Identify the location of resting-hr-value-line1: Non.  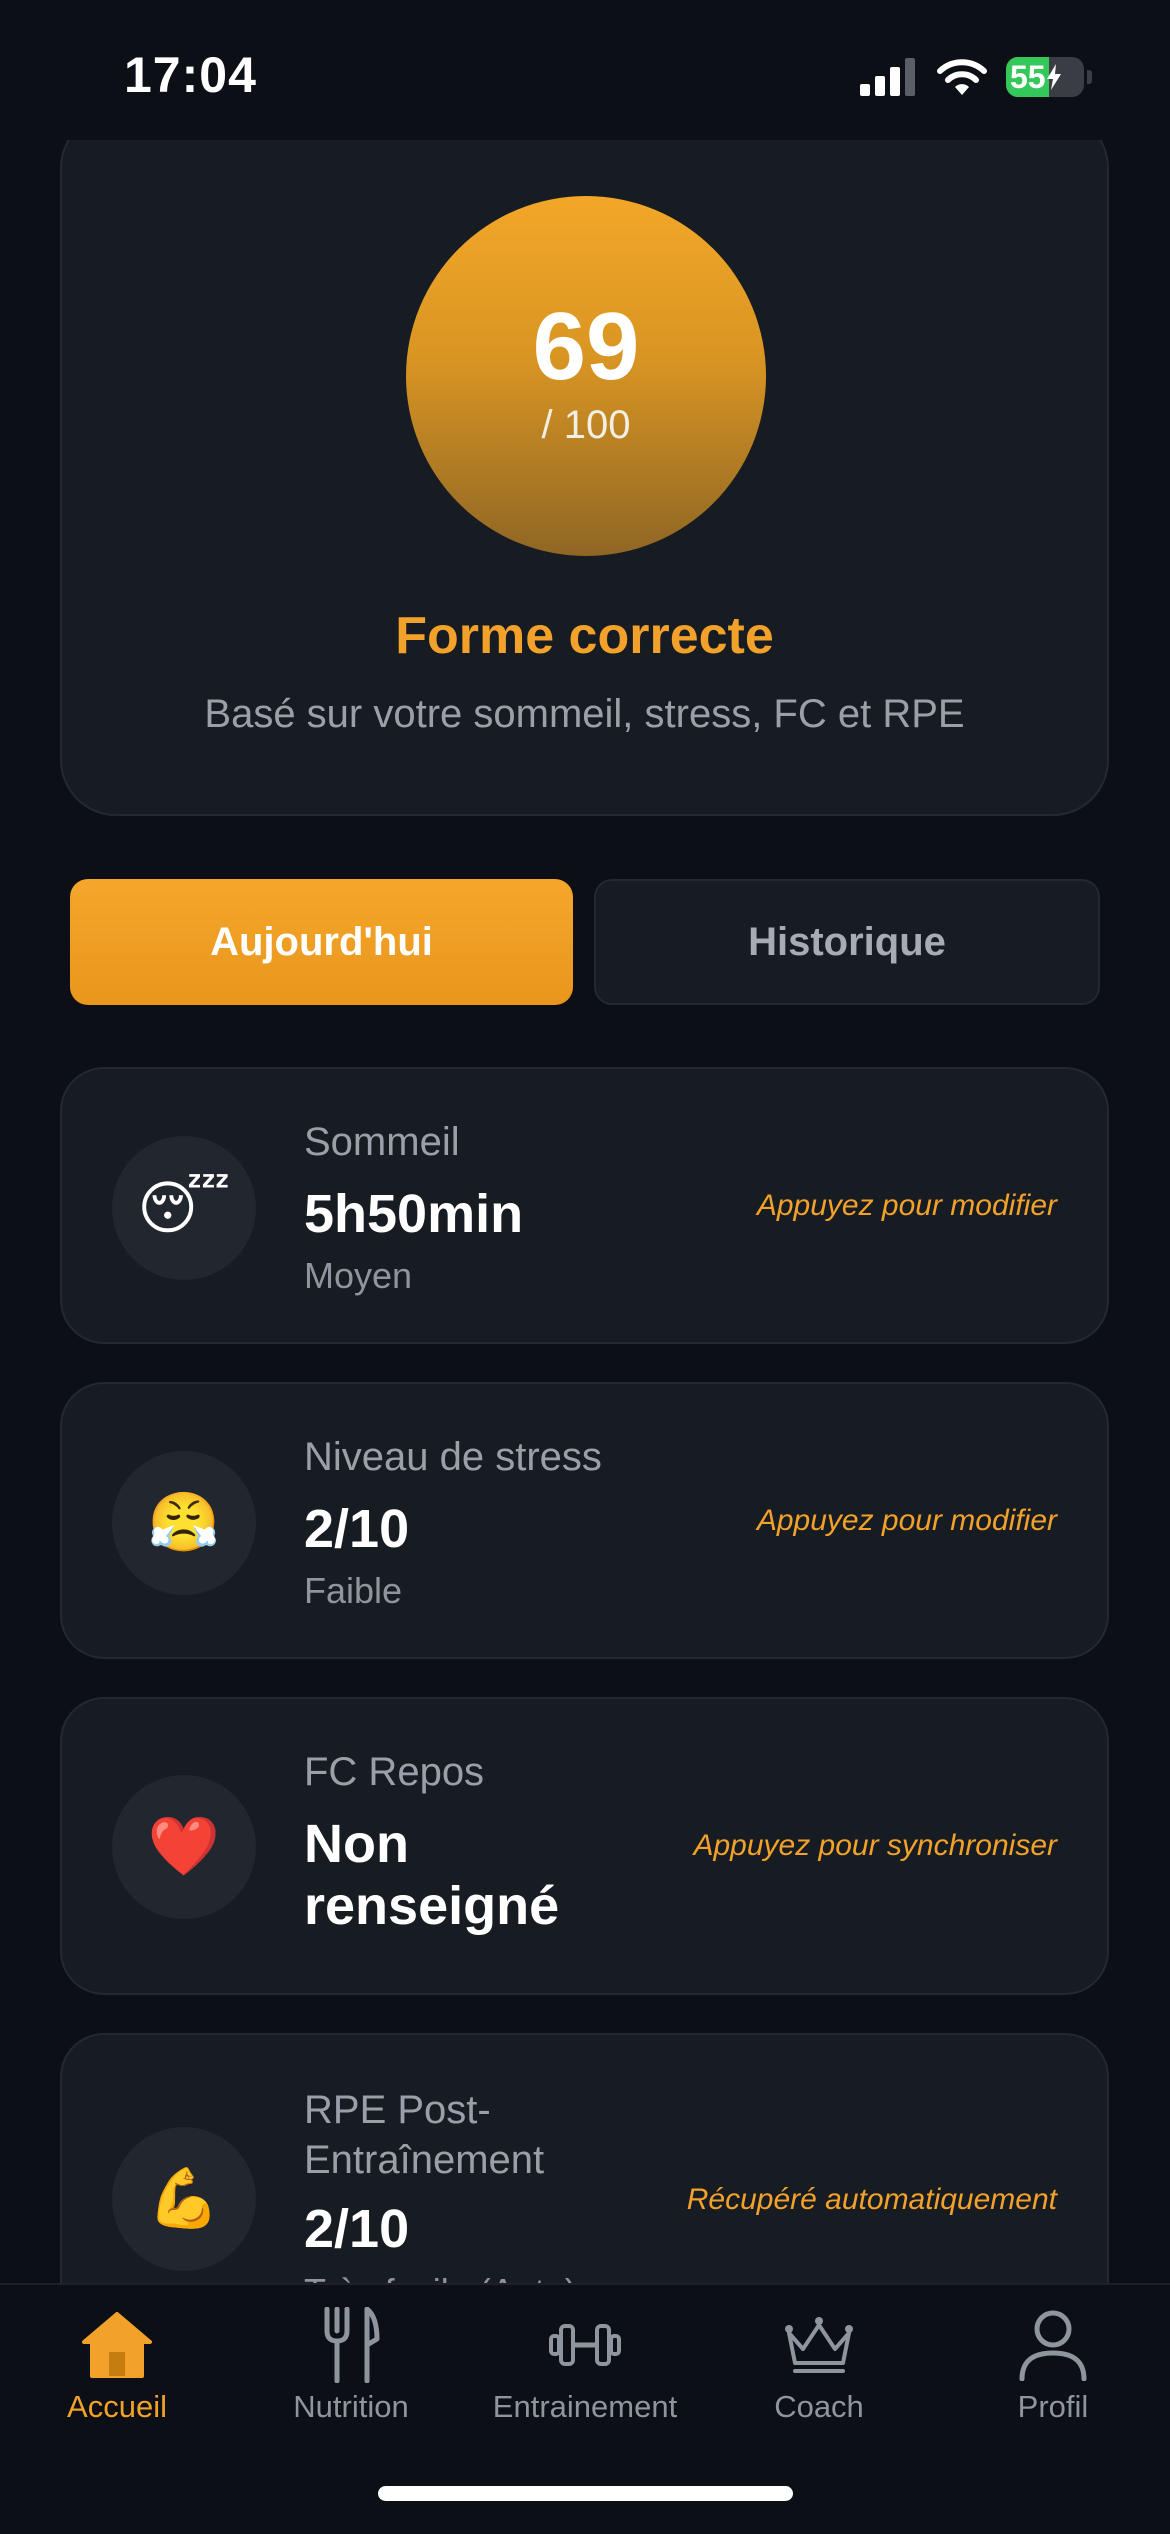
(356, 1844).